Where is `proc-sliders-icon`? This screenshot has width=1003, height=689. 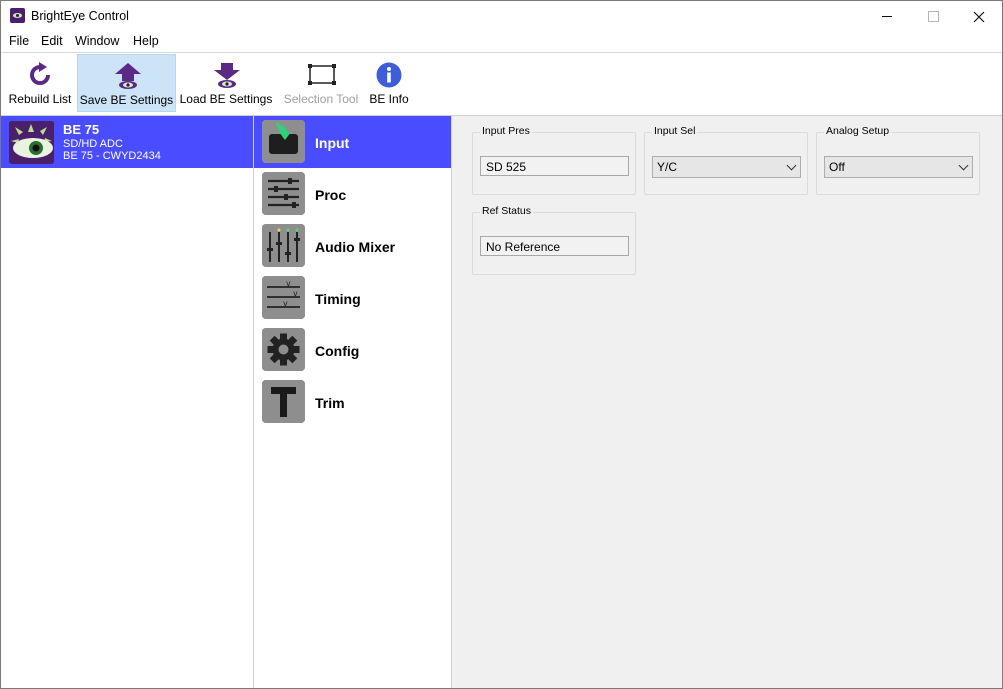
proc-sliders-icon is located at coordinates (283, 193).